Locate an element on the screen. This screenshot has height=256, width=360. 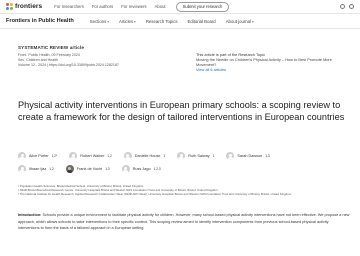
logo-dot-blue is located at coordinates (7, 8).